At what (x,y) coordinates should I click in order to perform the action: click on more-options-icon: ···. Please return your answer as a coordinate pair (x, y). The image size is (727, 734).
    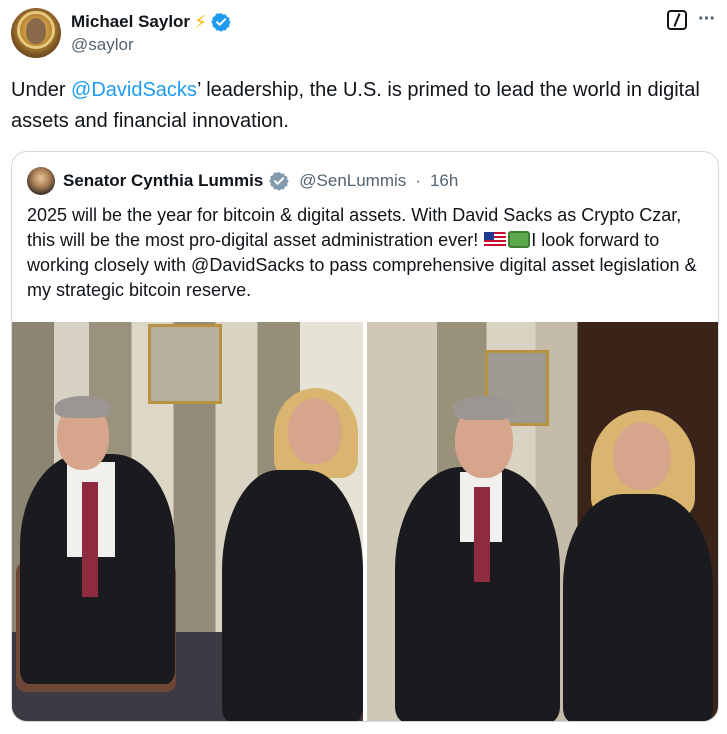
    Looking at the image, I should click on (707, 19).